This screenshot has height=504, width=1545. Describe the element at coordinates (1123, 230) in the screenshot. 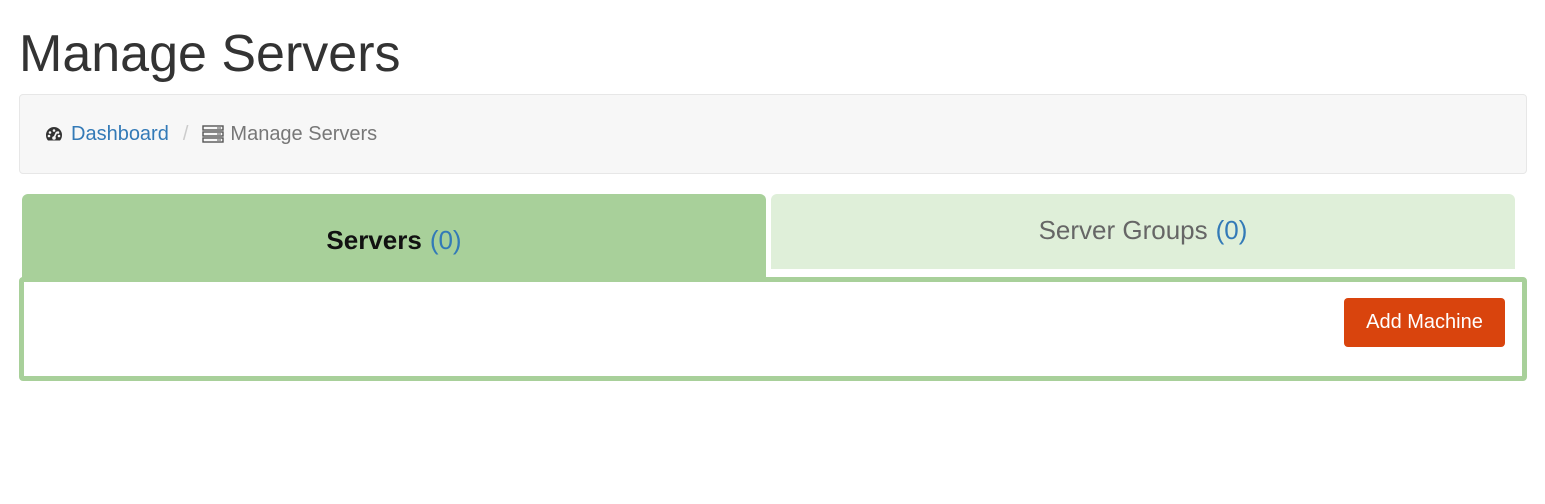

I see `tab-server-groups-label: Server Groups` at that location.